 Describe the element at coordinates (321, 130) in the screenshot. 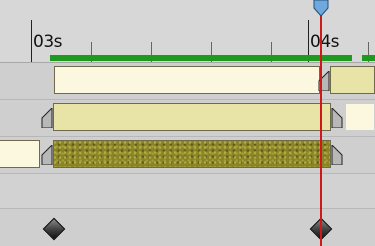

I see `playhead-line` at that location.